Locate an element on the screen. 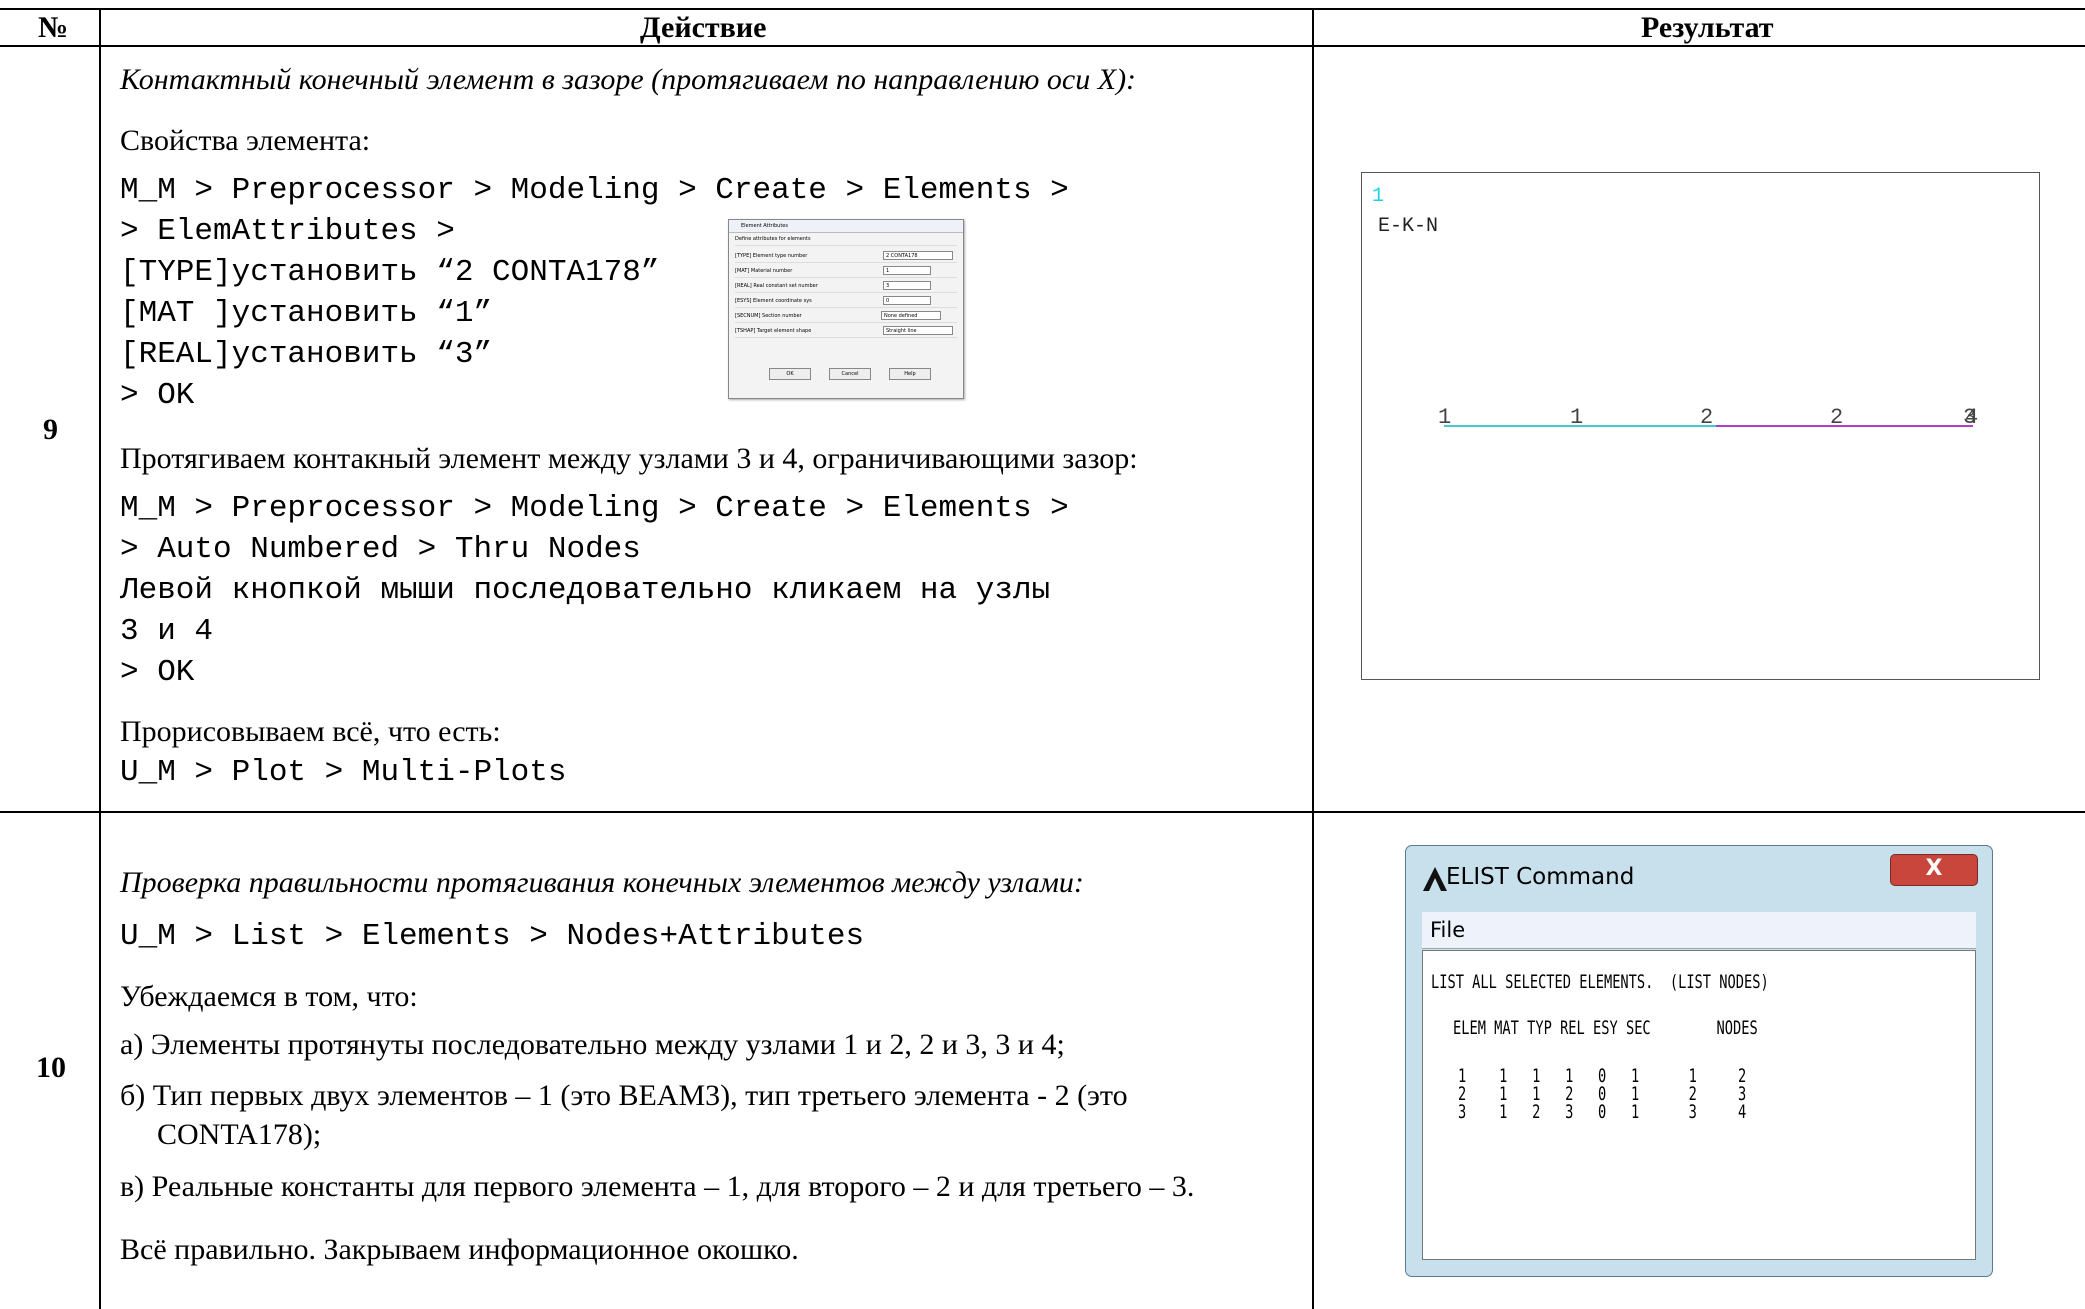 The image size is (2085, 1309). dialog-row-real: [REAL] Real constant set number 3 is located at coordinates (846, 286).